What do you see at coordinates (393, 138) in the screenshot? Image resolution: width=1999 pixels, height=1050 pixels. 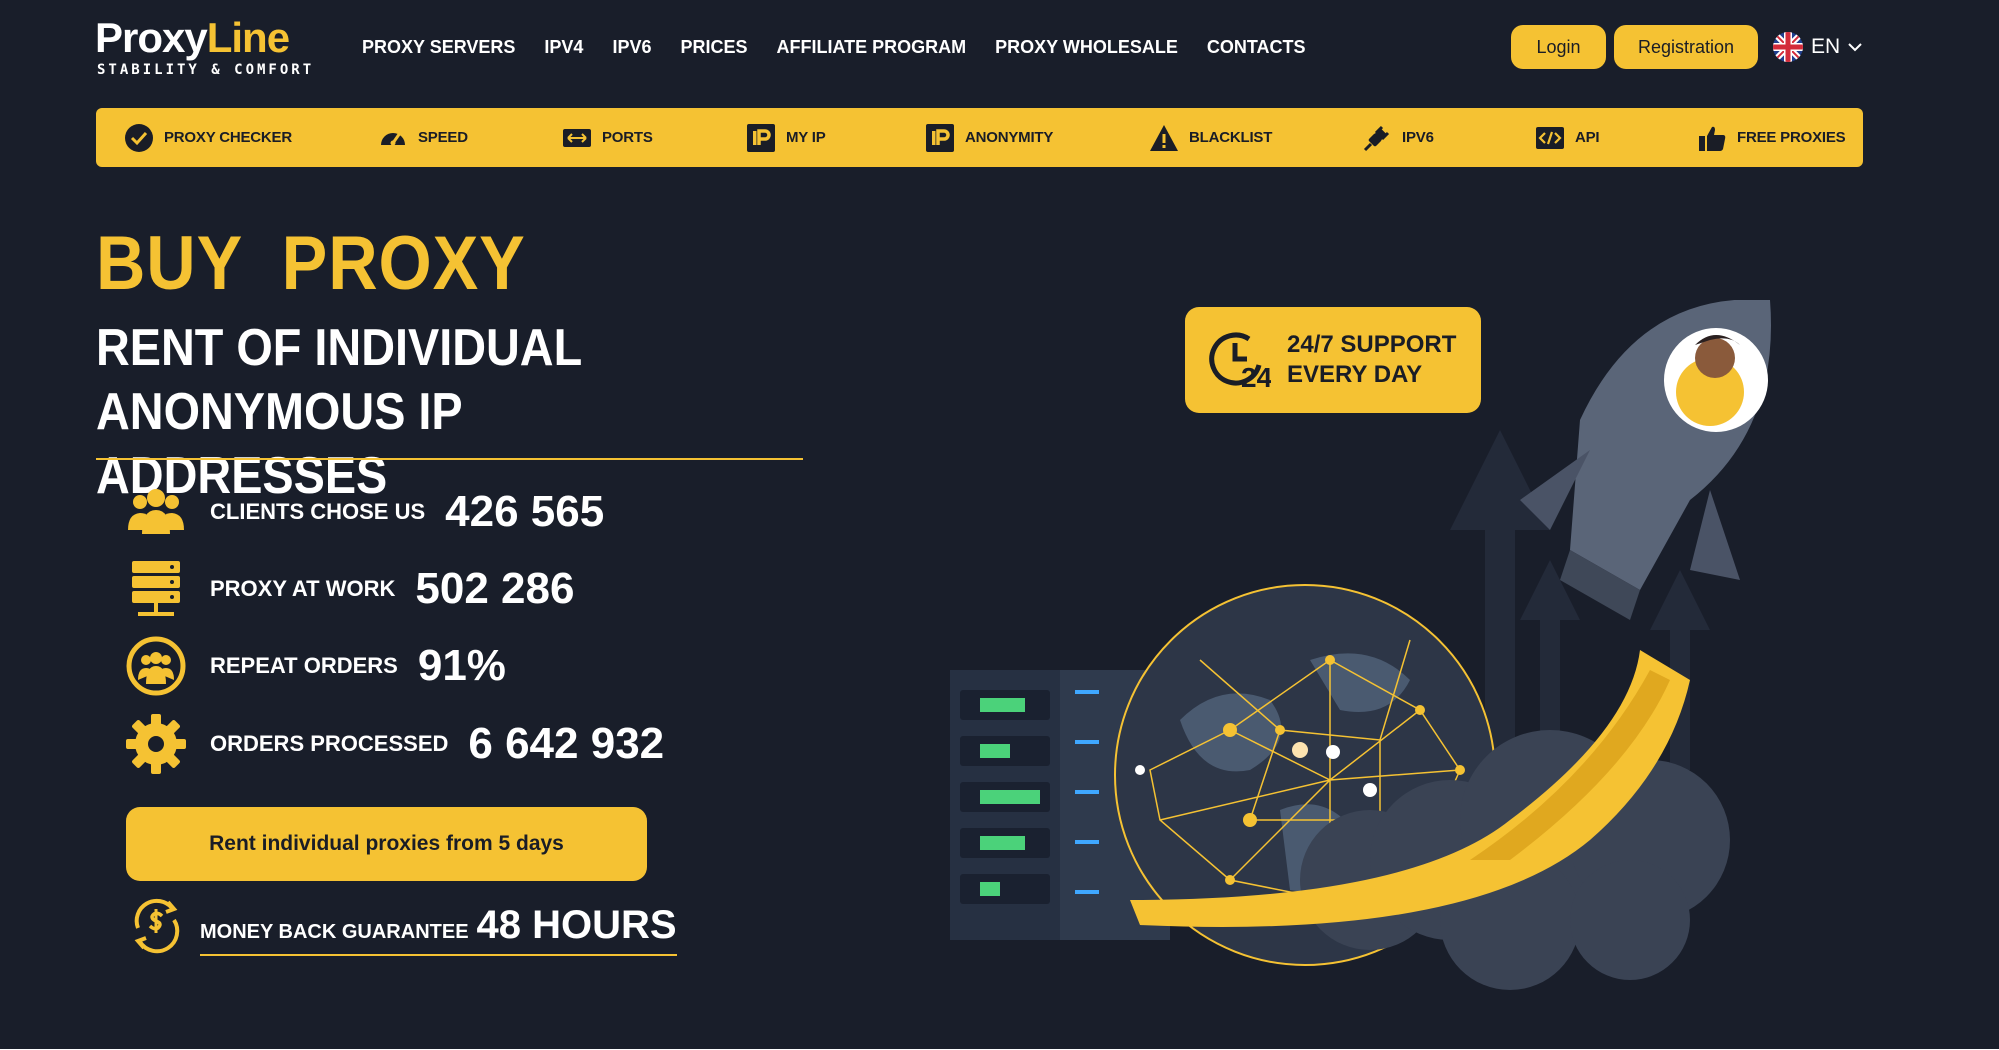 I see `speedometer-icon` at bounding box center [393, 138].